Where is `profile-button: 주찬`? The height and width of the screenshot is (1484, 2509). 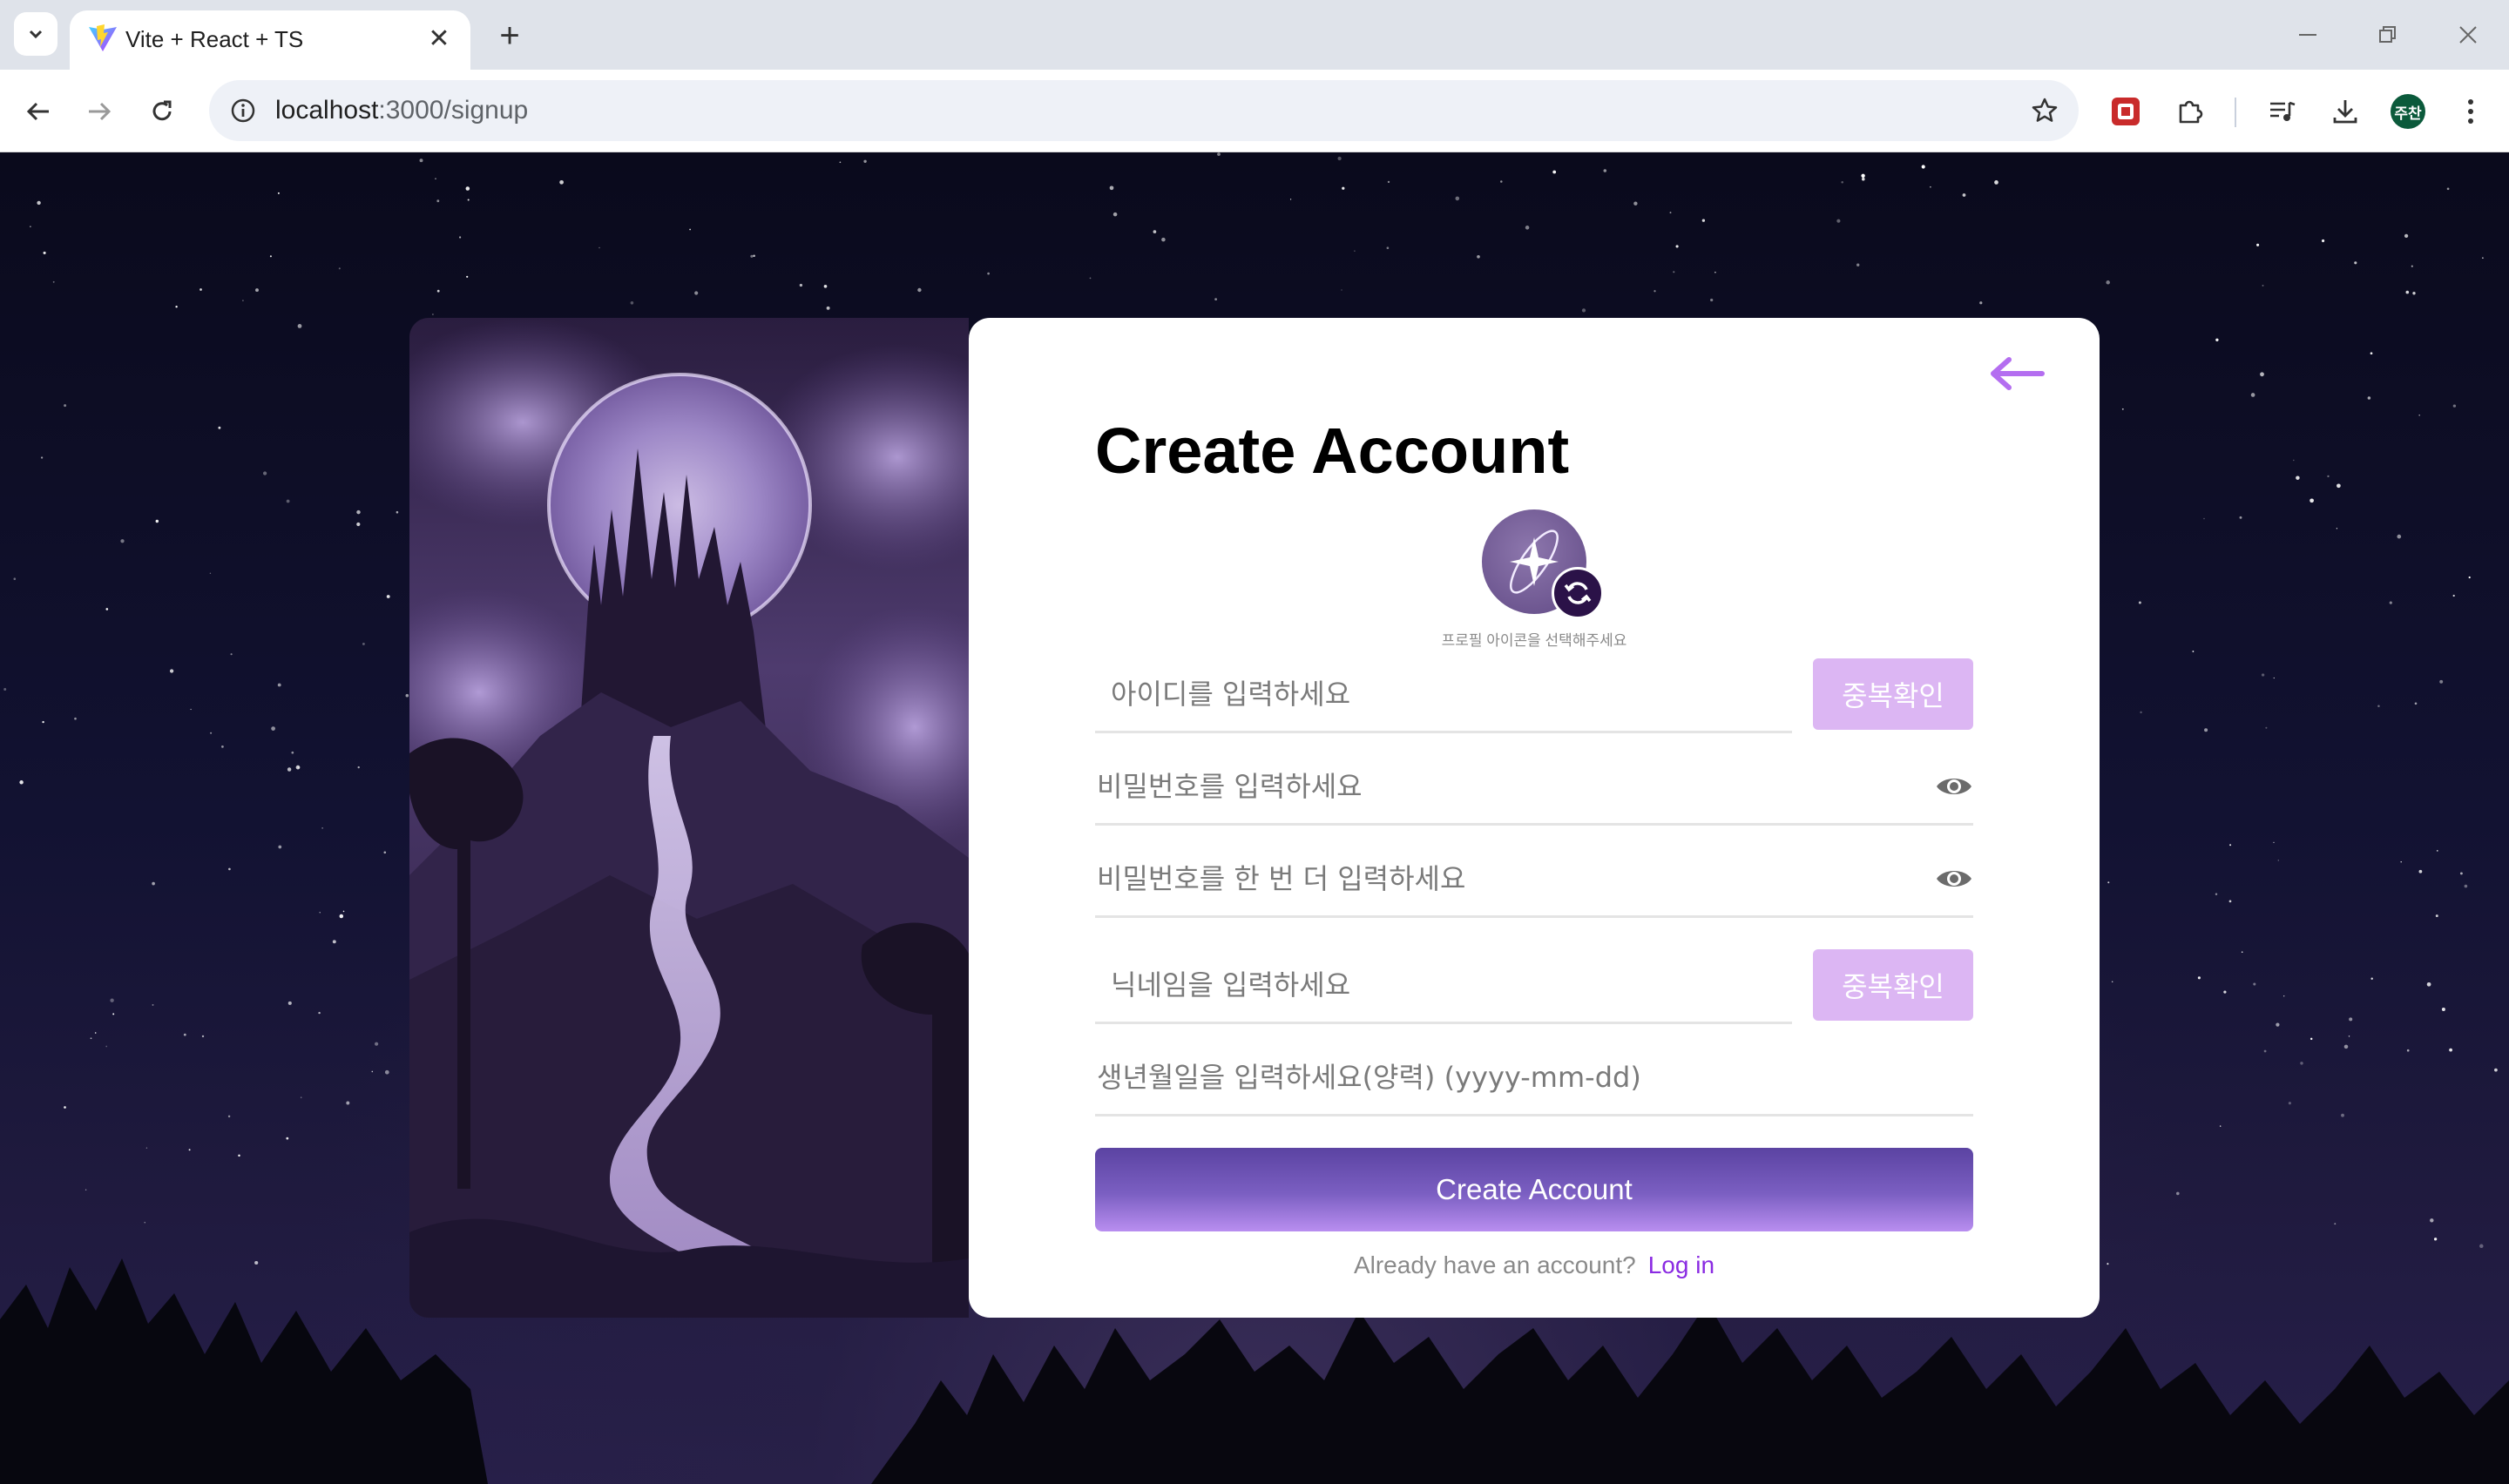
profile-button: 주찬 is located at coordinates (2408, 112).